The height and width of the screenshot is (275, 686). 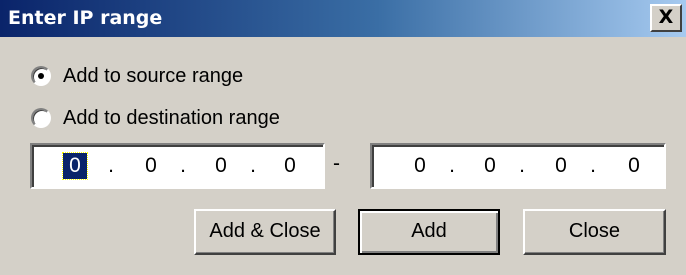 What do you see at coordinates (171, 118) in the screenshot?
I see `destination-range-label: Add to destination range` at bounding box center [171, 118].